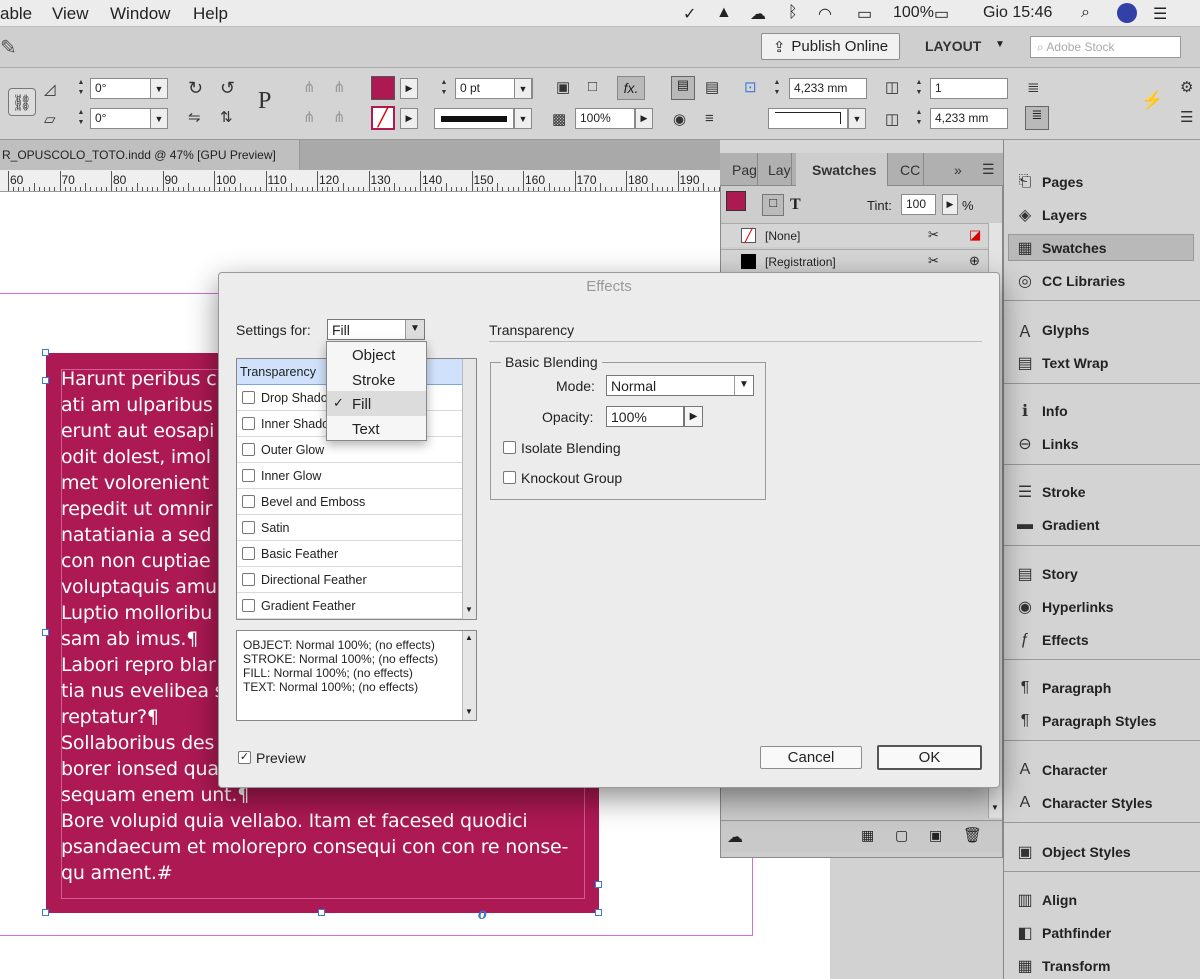  Describe the element at coordinates (339, 87) in the screenshot. I see `select-content-icon: ⋔` at that location.